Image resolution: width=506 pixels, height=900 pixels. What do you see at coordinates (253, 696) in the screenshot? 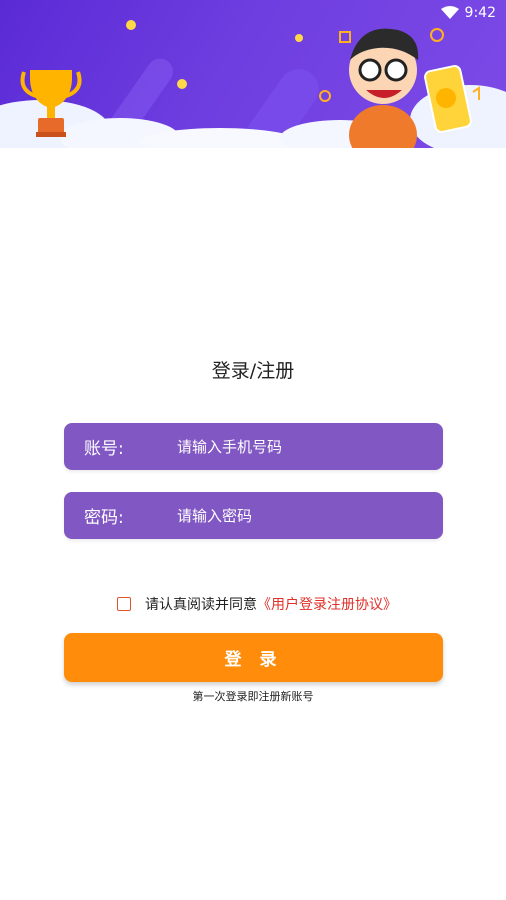
I see `register-hint: 第一次登录即注册新账号` at bounding box center [253, 696].